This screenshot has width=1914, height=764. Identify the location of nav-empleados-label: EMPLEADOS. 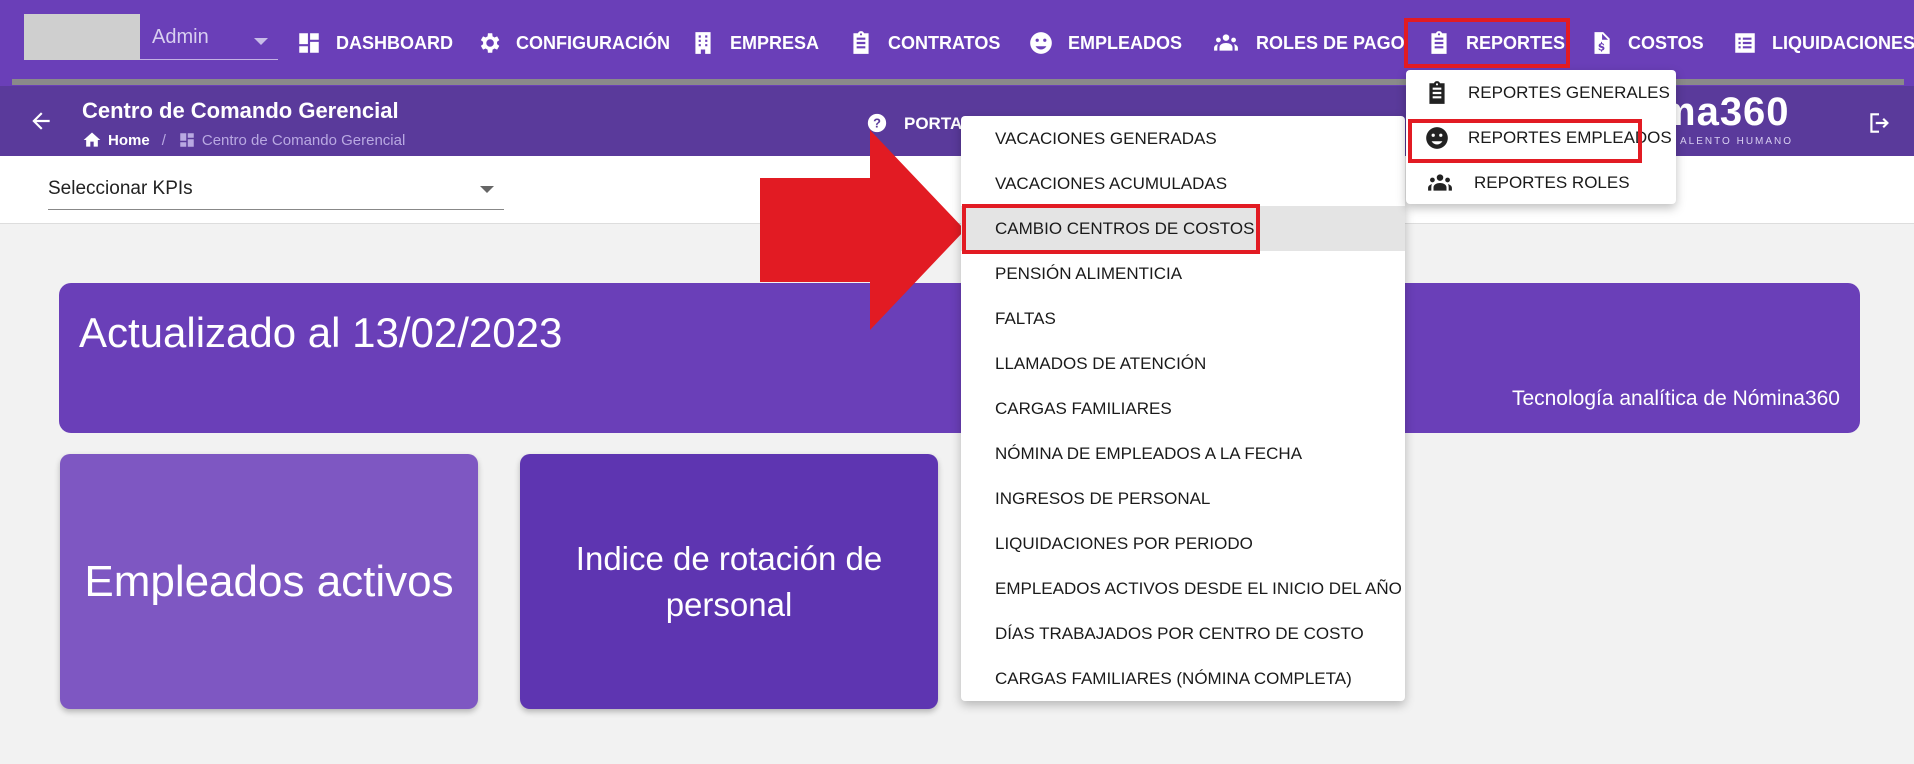
(1125, 42).